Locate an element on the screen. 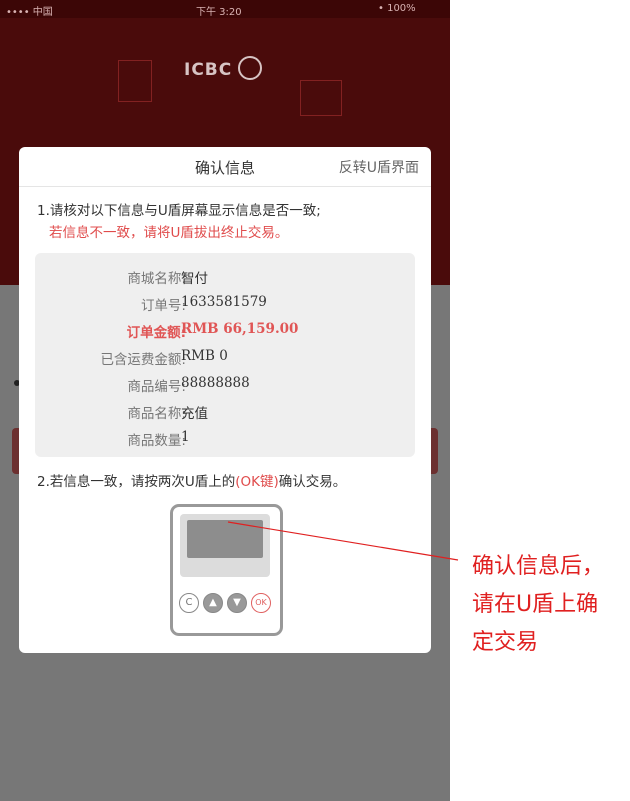 This screenshot has width=630, height=801. annotation-note: 确认信息后， 请在U盾上确 定交易 is located at coordinates (551, 605).